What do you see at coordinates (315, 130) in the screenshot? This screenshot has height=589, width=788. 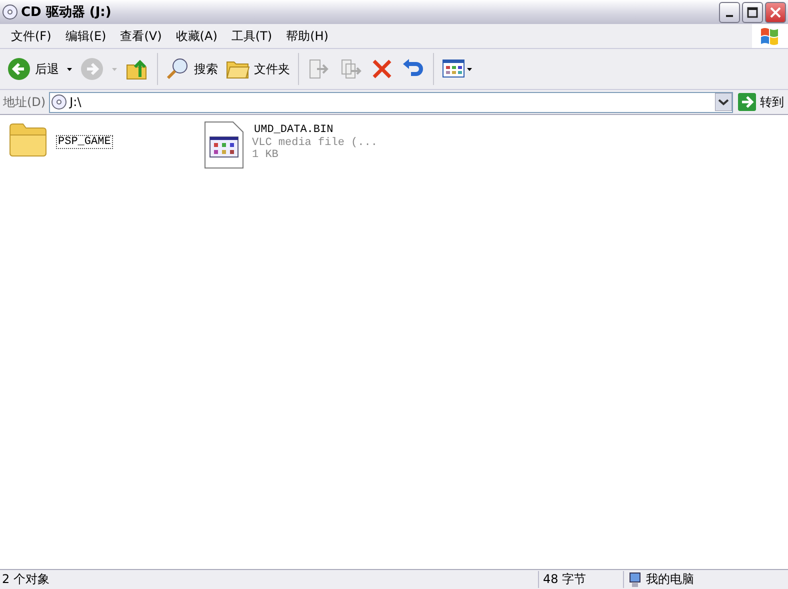 I see `file-name: UMD_DATA.BIN` at bounding box center [315, 130].